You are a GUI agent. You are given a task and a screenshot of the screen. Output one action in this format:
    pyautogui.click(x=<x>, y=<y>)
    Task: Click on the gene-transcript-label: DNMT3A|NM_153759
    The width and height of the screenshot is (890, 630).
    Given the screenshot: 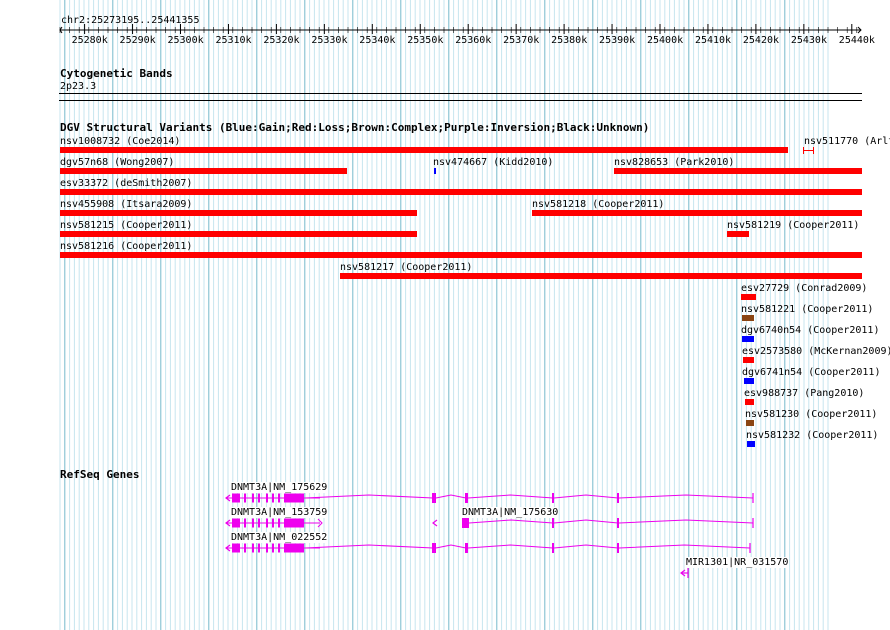 What is the action you would take?
    pyautogui.click(x=279, y=512)
    